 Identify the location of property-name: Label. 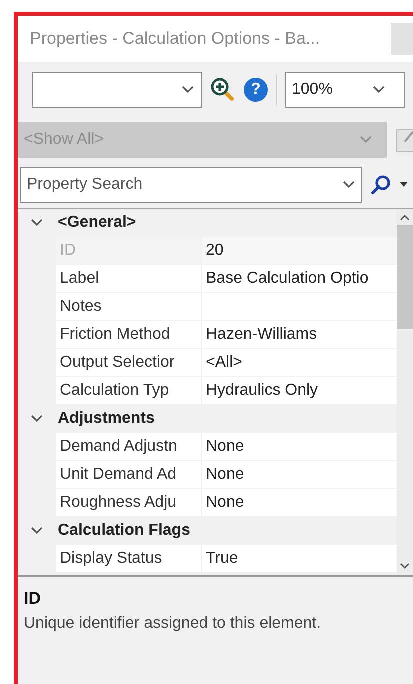
(129, 278).